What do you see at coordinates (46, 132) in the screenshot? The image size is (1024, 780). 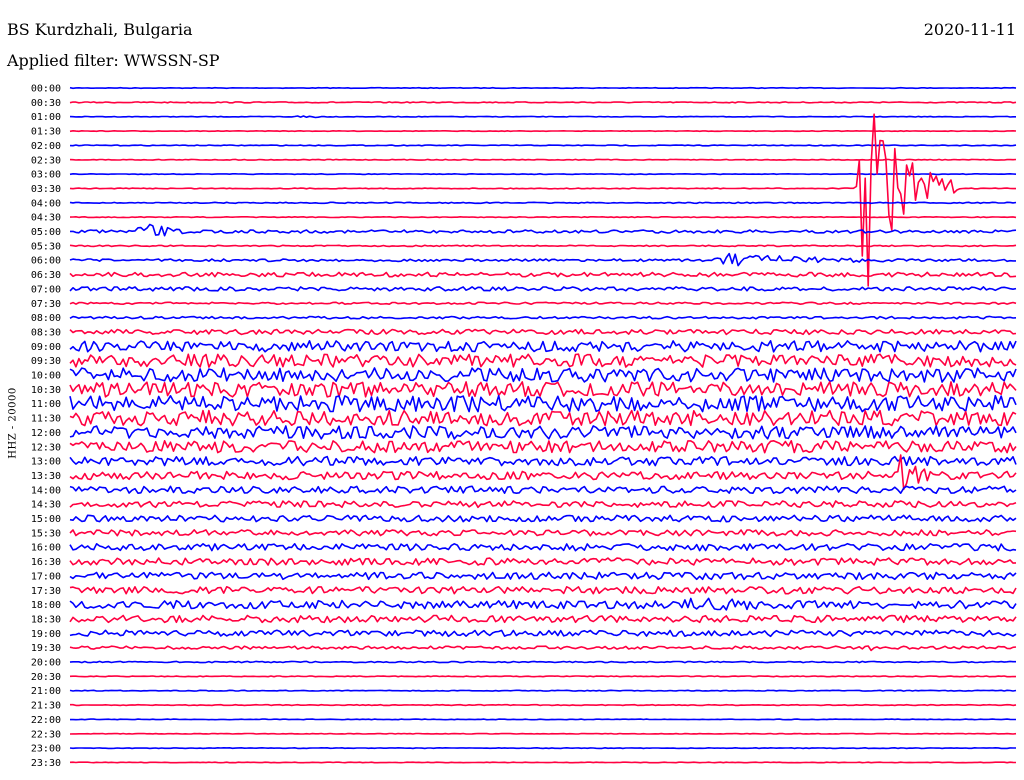 I see `time-tick-label: 01:30` at bounding box center [46, 132].